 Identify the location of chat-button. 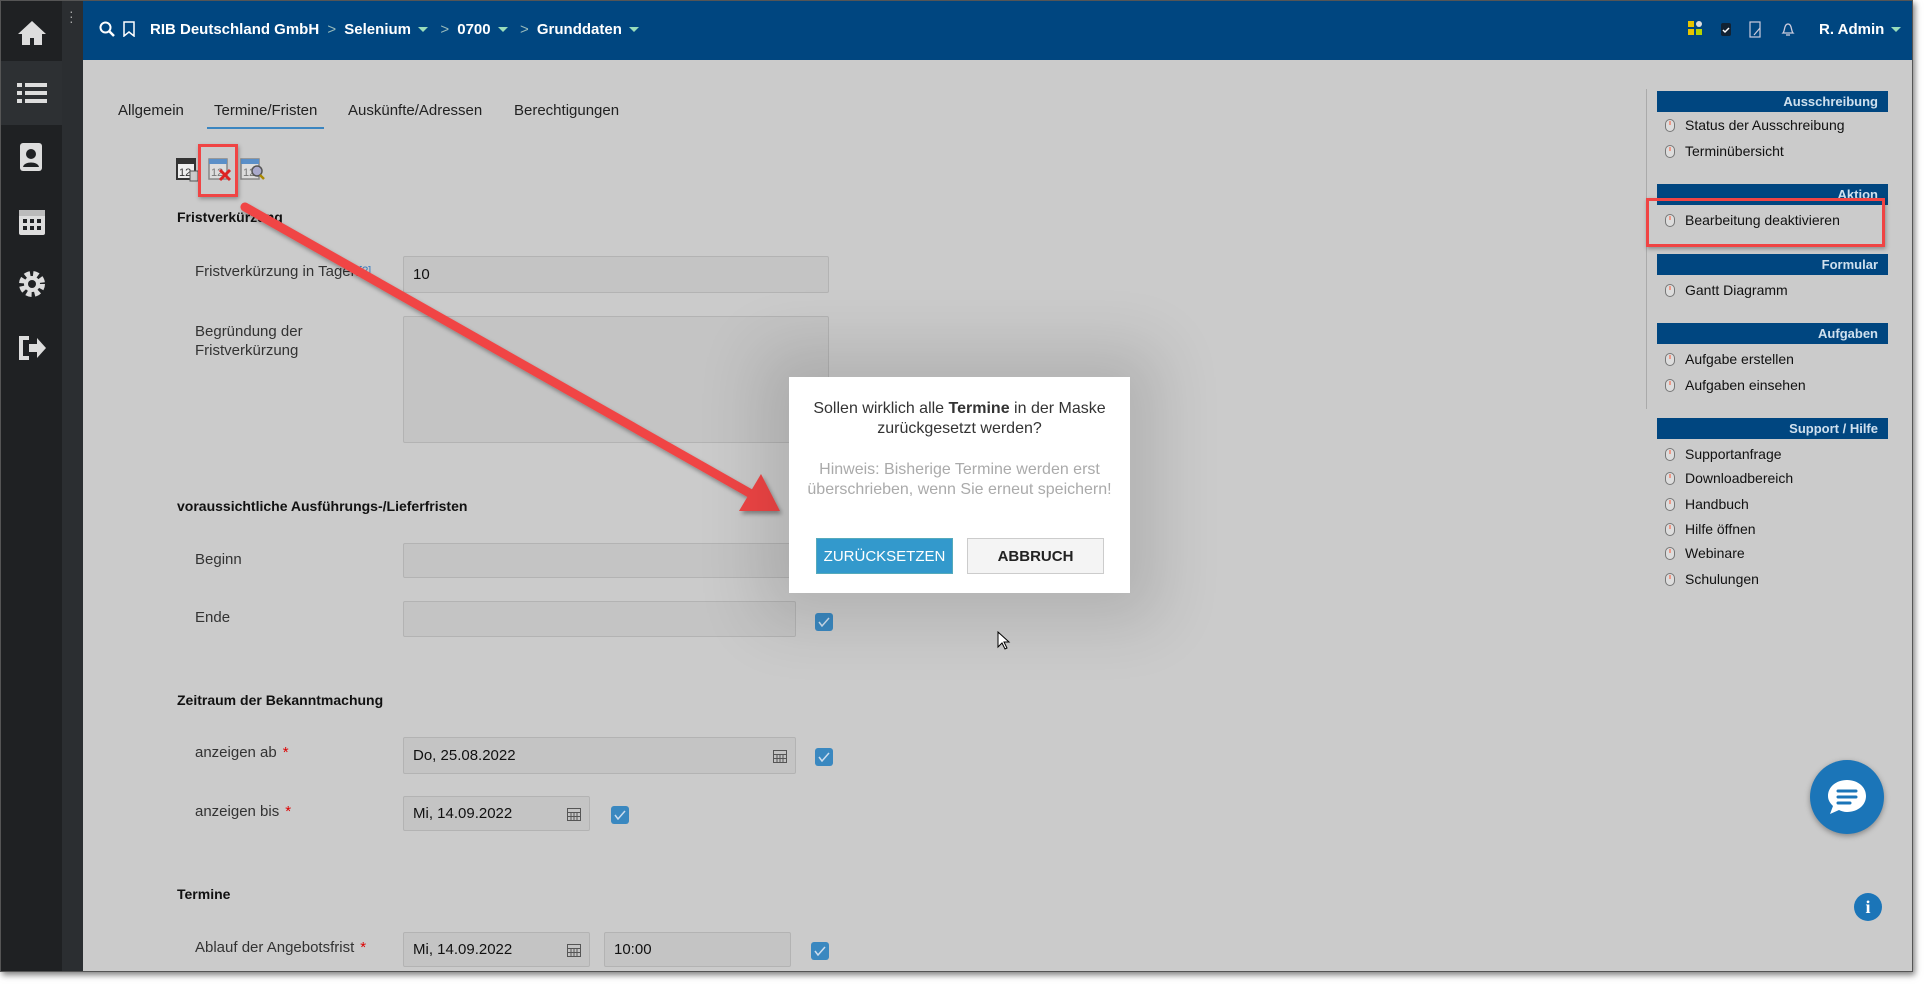
(1847, 797).